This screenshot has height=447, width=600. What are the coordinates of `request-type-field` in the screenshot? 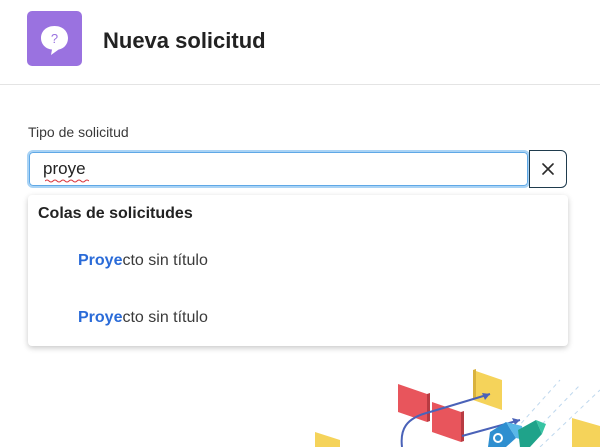 It's located at (278, 169).